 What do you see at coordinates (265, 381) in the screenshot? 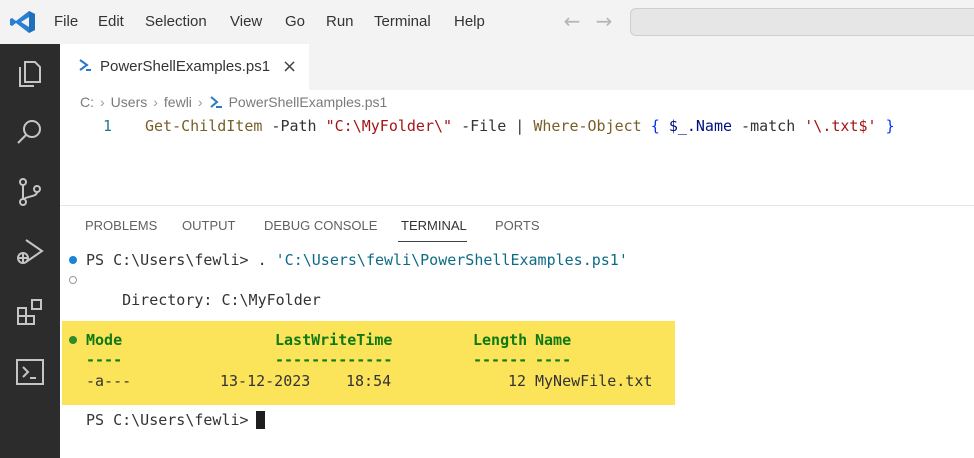
I see `row-date: 13-12-2023` at bounding box center [265, 381].